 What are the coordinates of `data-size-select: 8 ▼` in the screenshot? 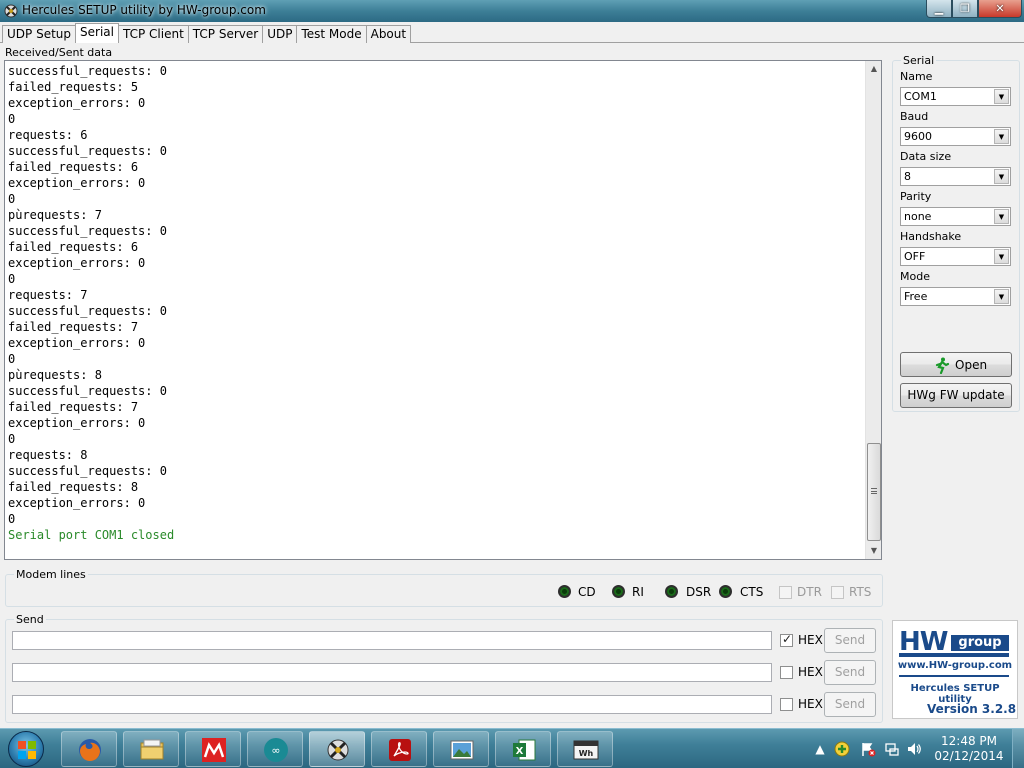 It's located at (955, 176).